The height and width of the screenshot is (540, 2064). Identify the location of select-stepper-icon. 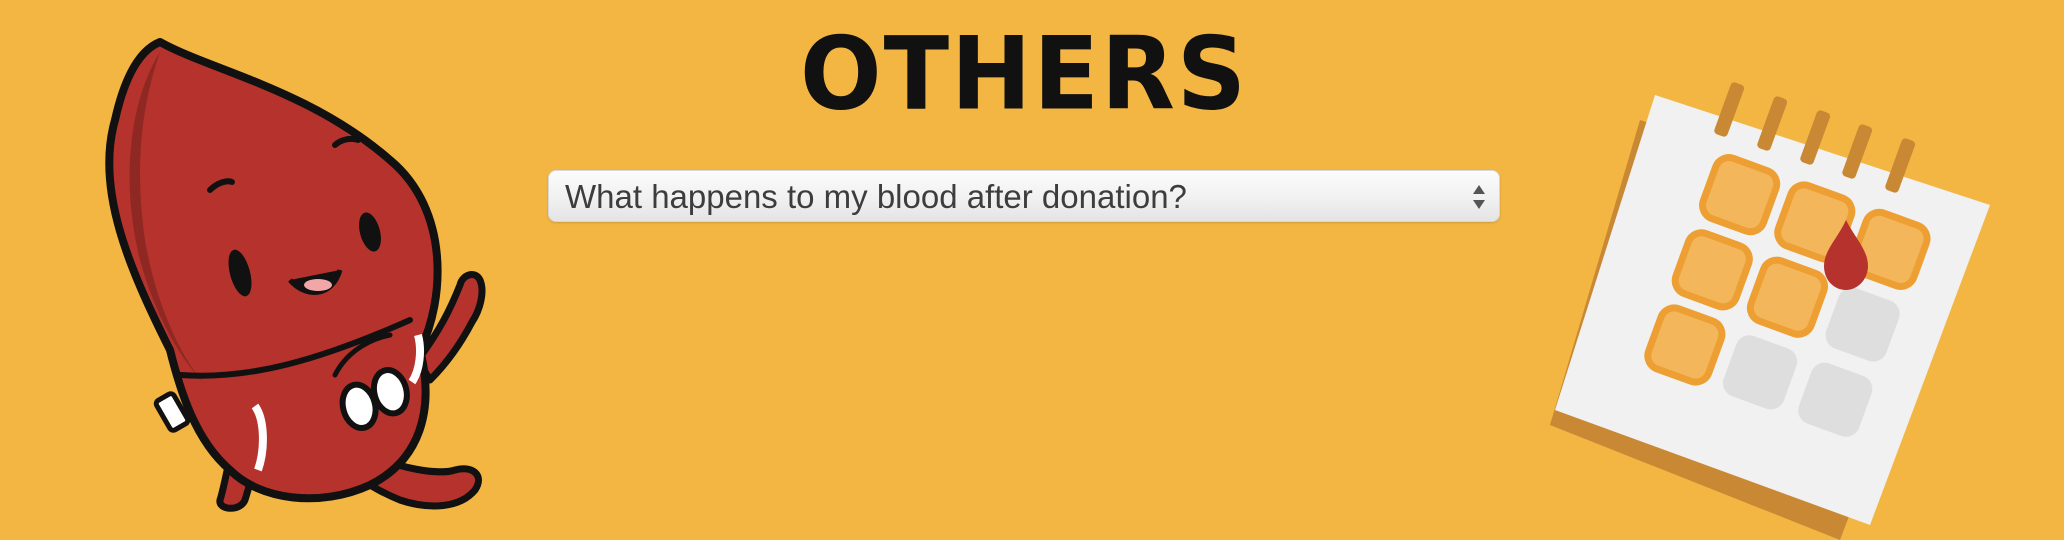
(1479, 197).